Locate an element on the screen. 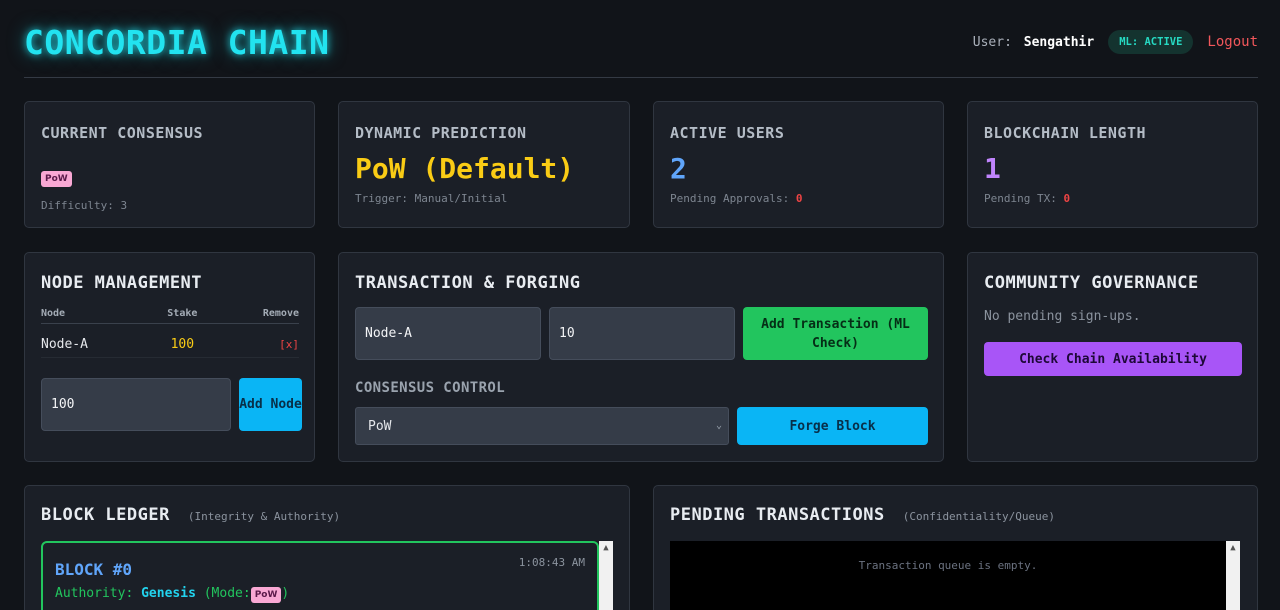  authority-value: Genesis is located at coordinates (168, 593).